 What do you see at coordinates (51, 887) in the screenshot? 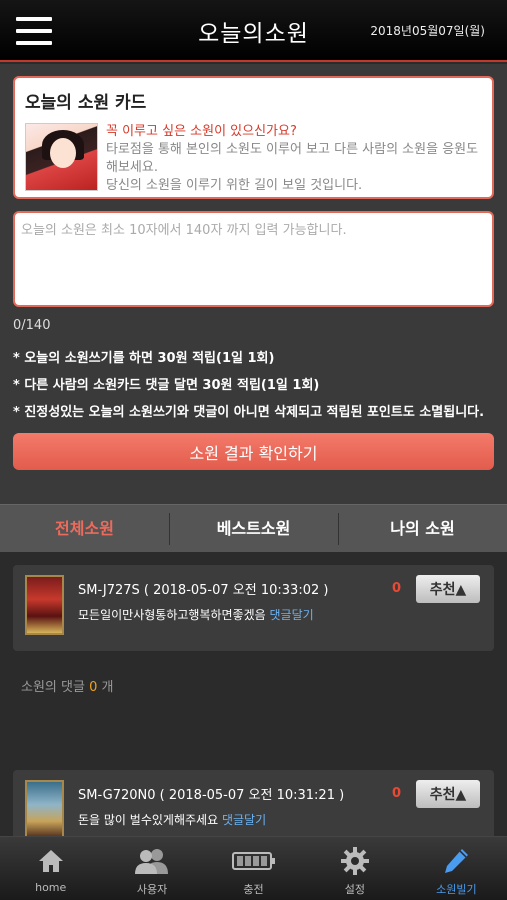
I see `nav-label: home` at bounding box center [51, 887].